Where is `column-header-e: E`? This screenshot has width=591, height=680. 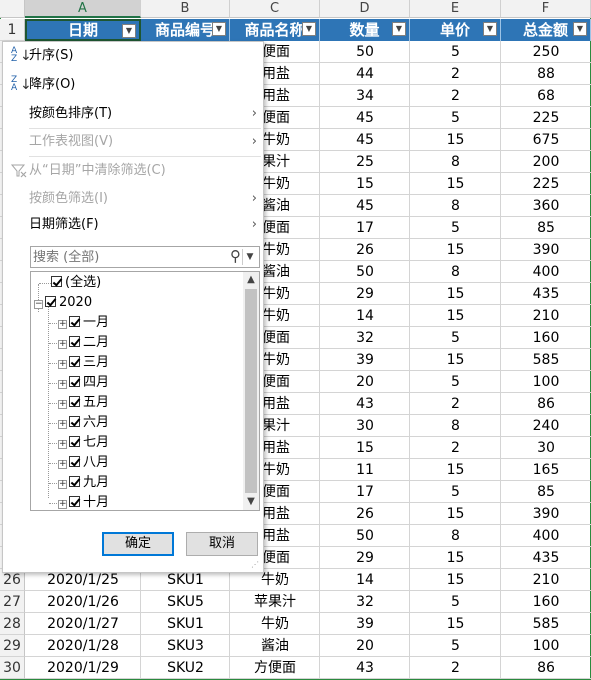 column-header-e: E is located at coordinates (455, 9).